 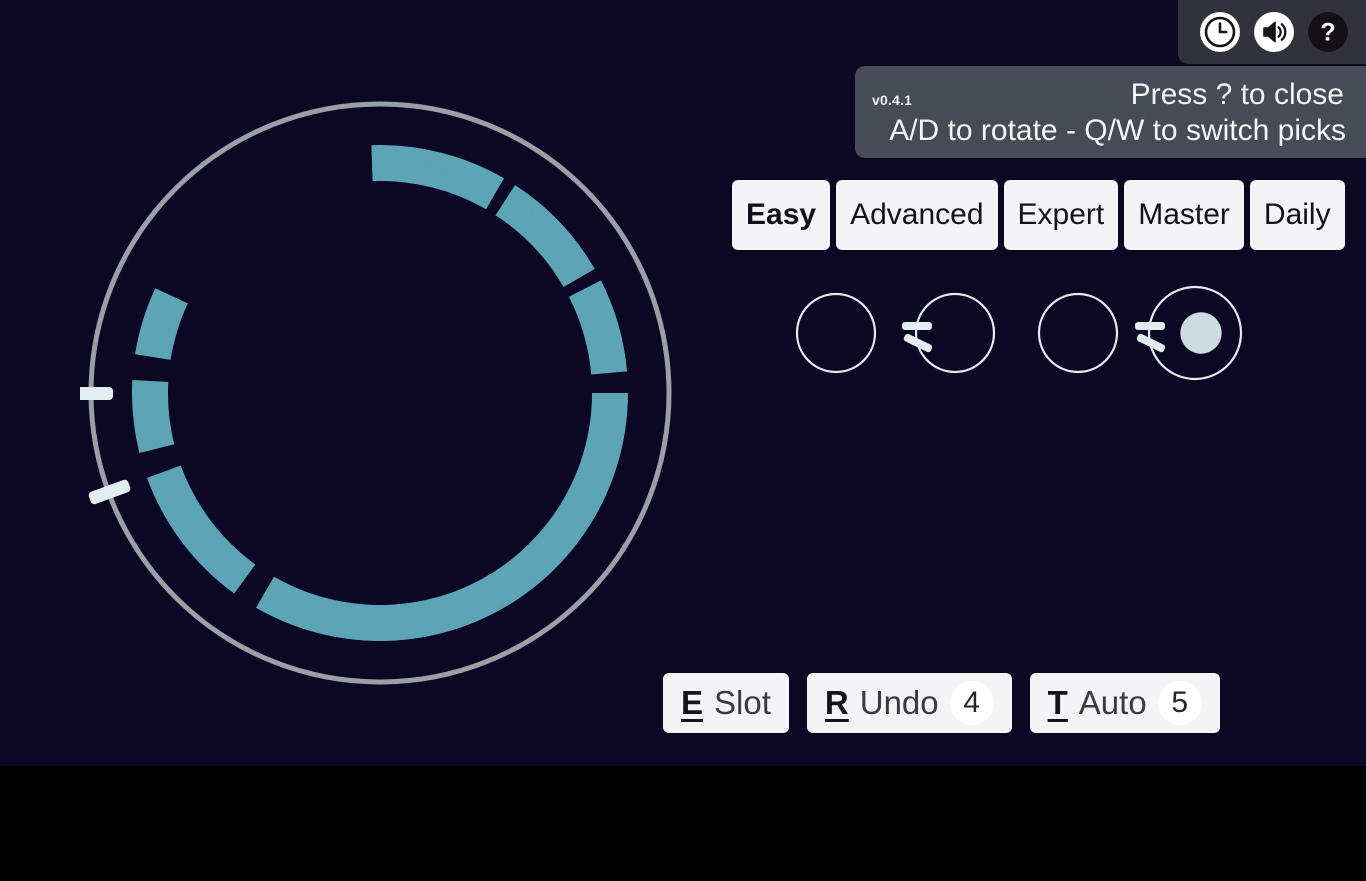 What do you see at coordinates (1112, 702) in the screenshot?
I see `action-label: Auto` at bounding box center [1112, 702].